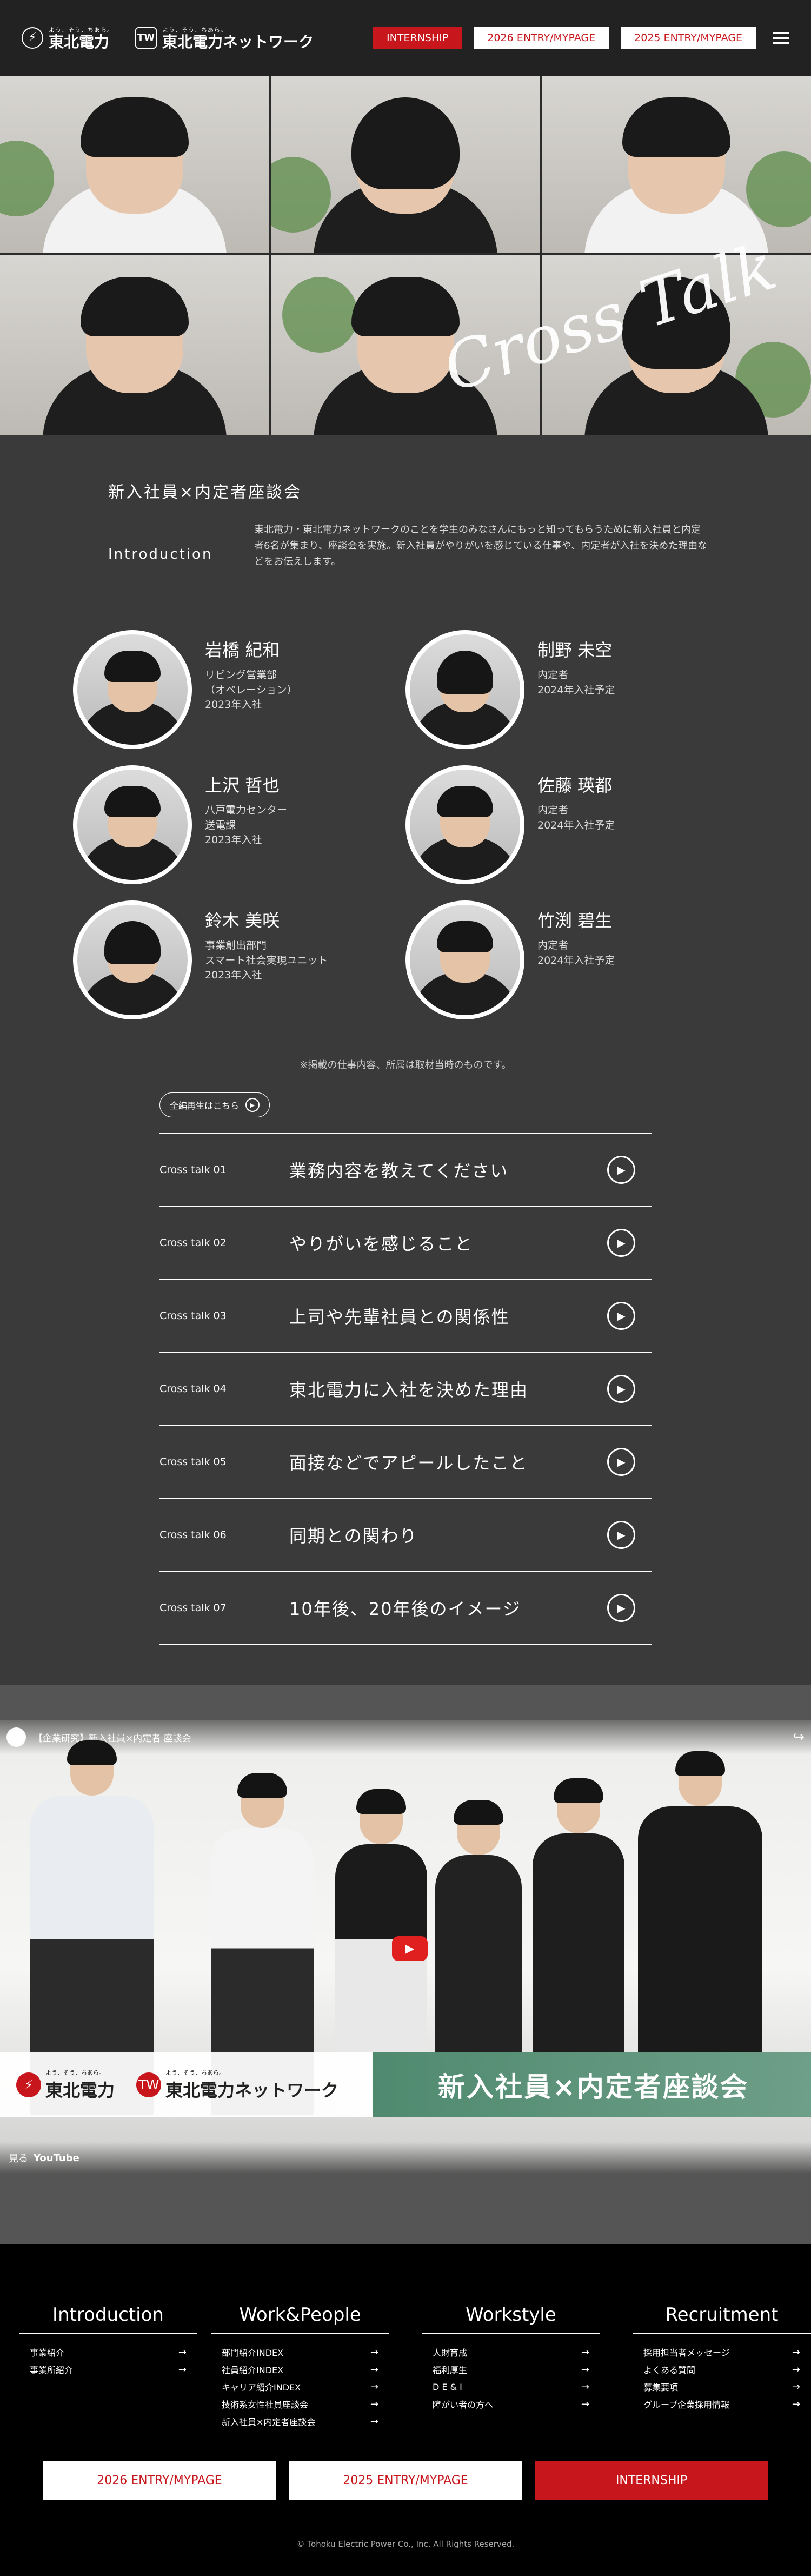 The width and height of the screenshot is (811, 2576). Describe the element at coordinates (261, 2388) in the screenshot. I see `footer-link-label: キャリア紹介INDEX` at that location.